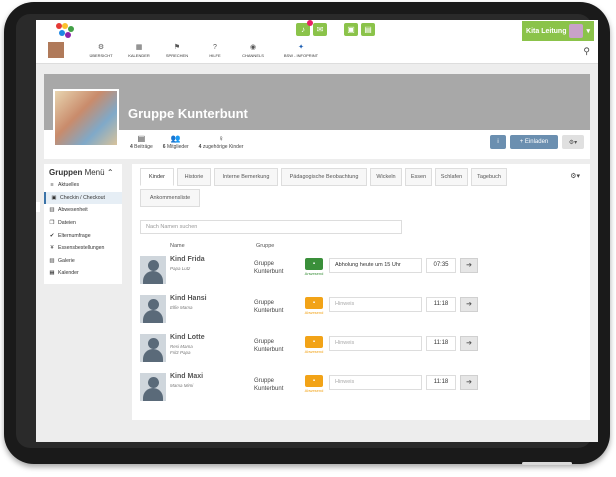 Image resolution: width=616 pixels, height=477 pixels. Describe the element at coordinates (575, 176) in the screenshot. I see `gear-icon: ⚙▾` at that location.